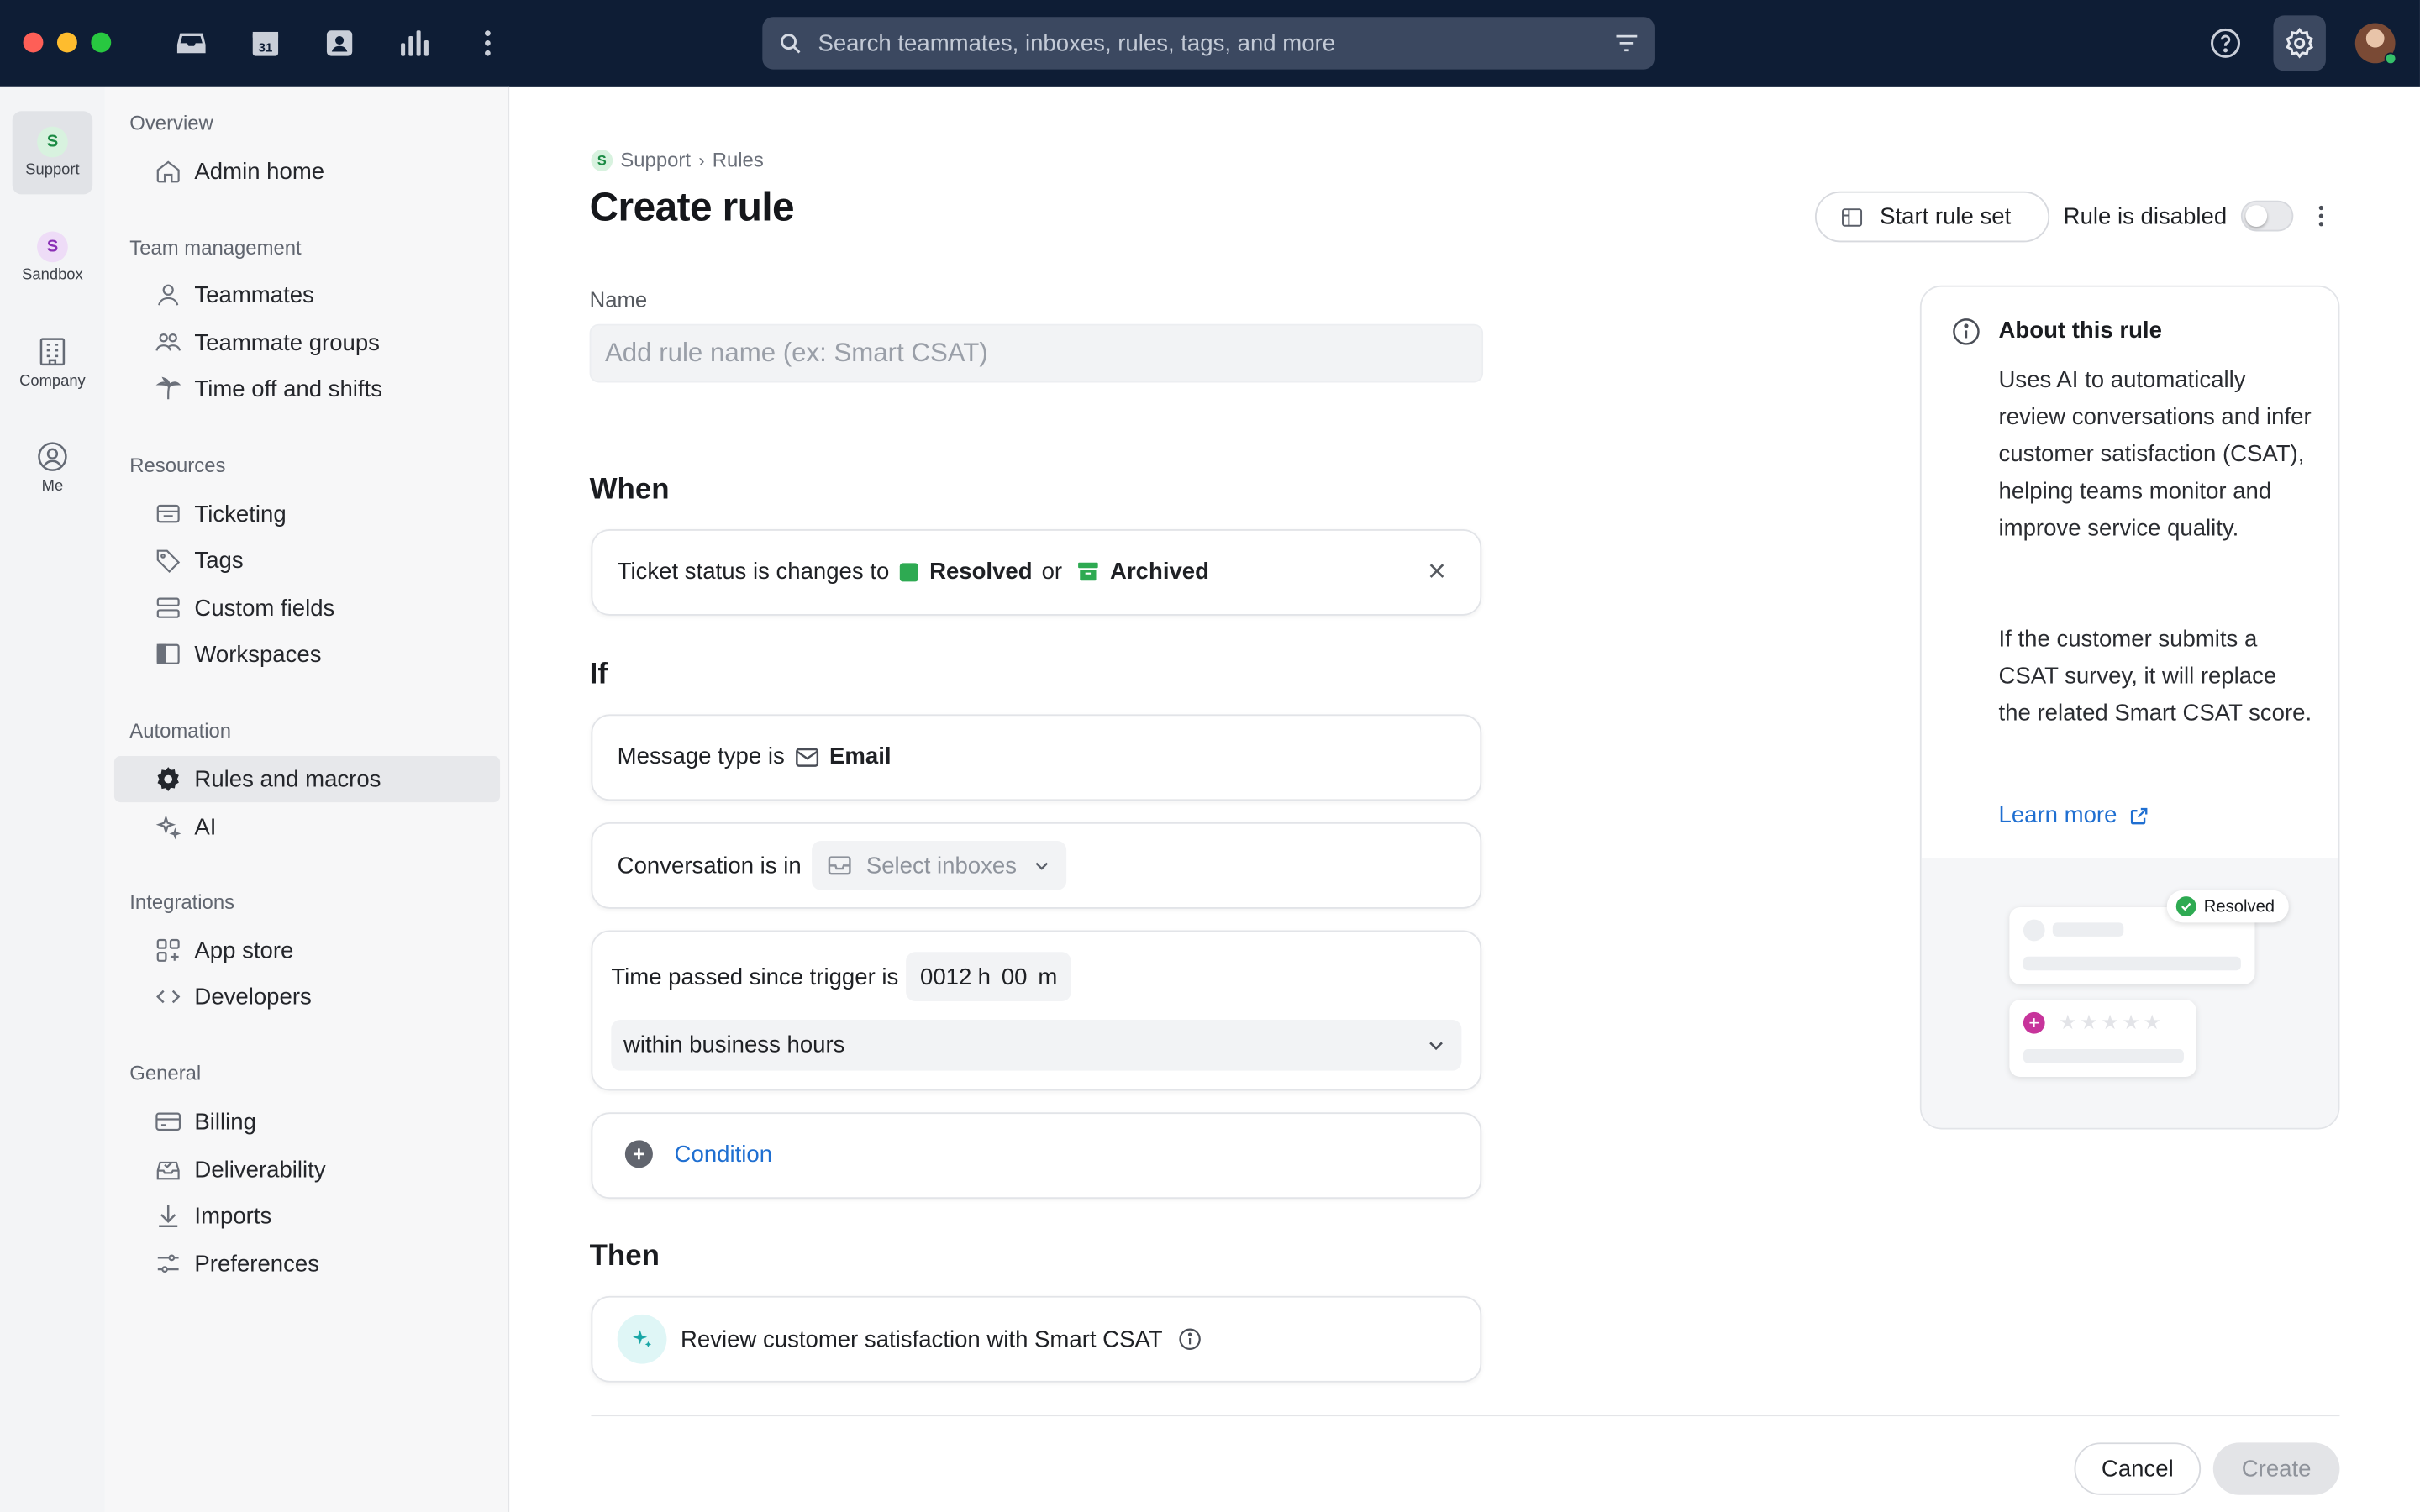 The width and height of the screenshot is (2420, 1512). Describe the element at coordinates (656, 159) in the screenshot. I see `breadcrumb-support-link: Support` at that location.